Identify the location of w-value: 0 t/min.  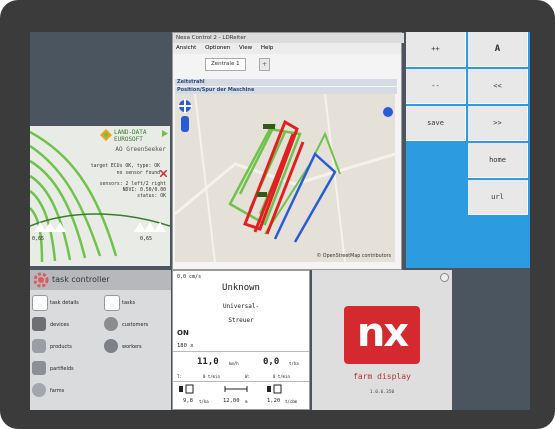
(281, 376).